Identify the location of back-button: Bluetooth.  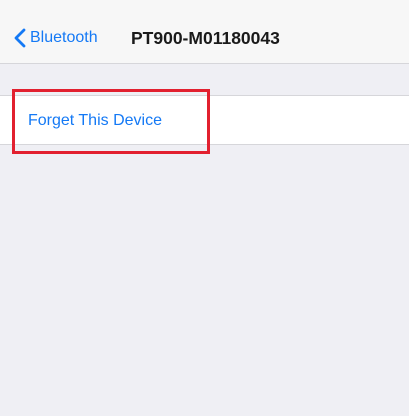
(56, 38).